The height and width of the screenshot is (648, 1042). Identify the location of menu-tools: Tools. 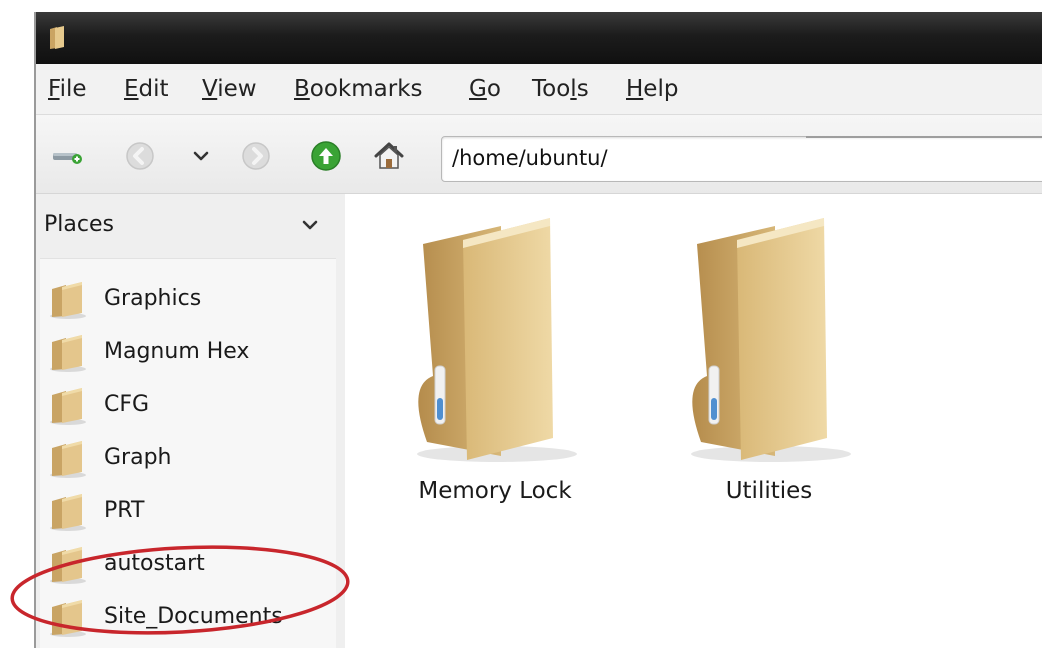
(560, 89).